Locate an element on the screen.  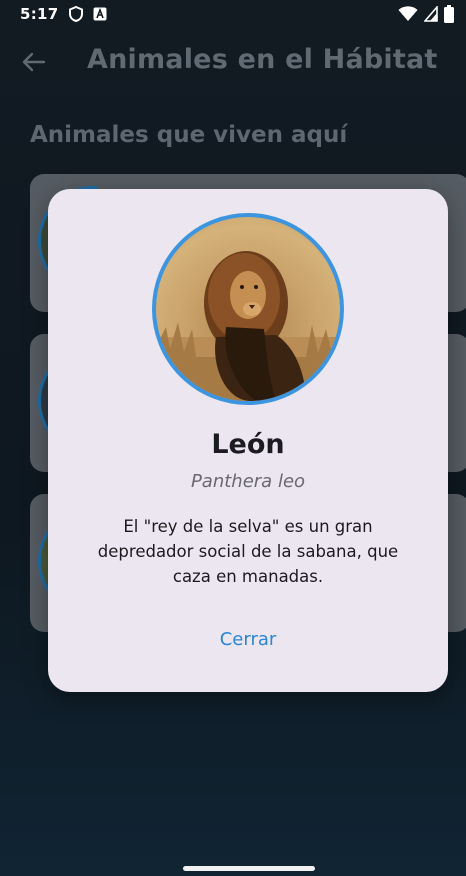
text-a-icon is located at coordinates (100, 14).